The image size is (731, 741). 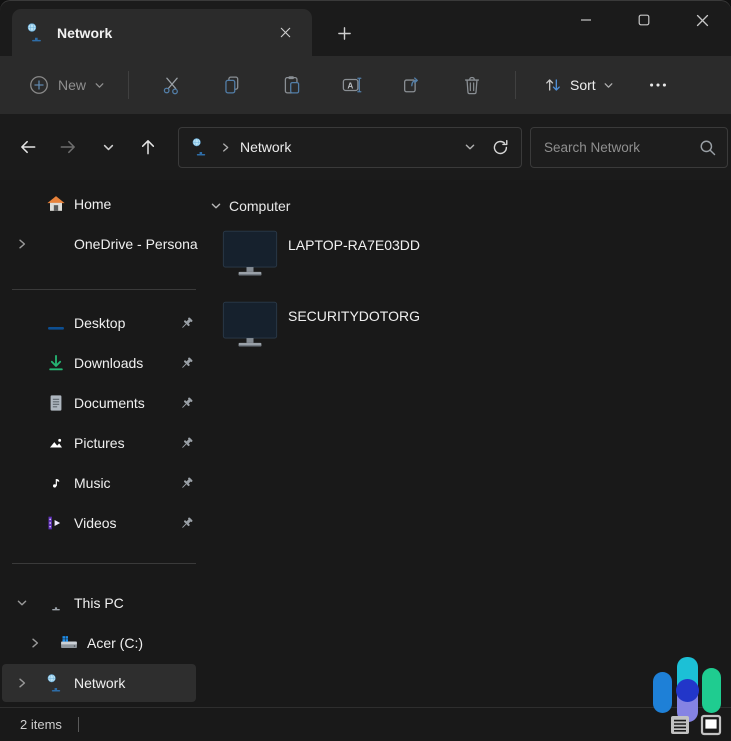 I want to click on close-button, so click(x=702, y=20).